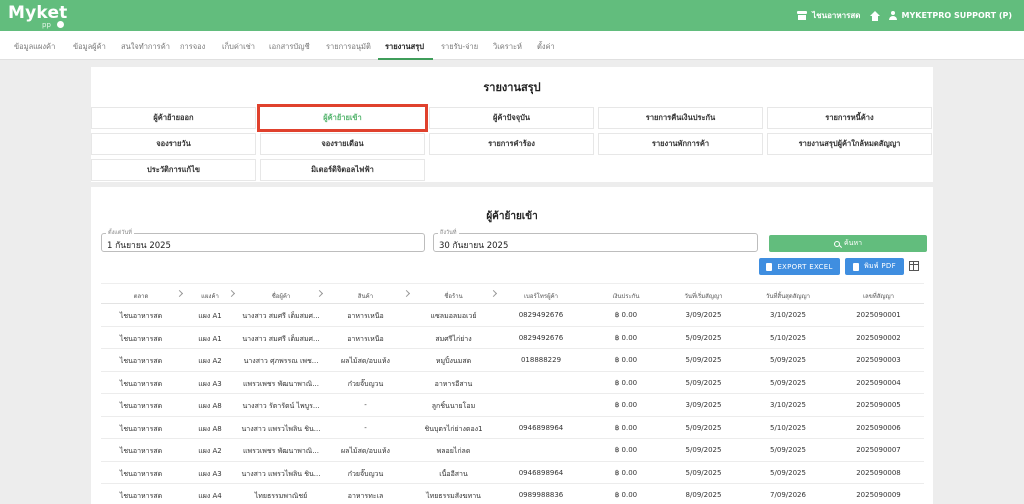  What do you see at coordinates (788, 296) in the screenshot?
I see `col-header-end-date: วันที่สิ้นสุดสัญญา` at bounding box center [788, 296].